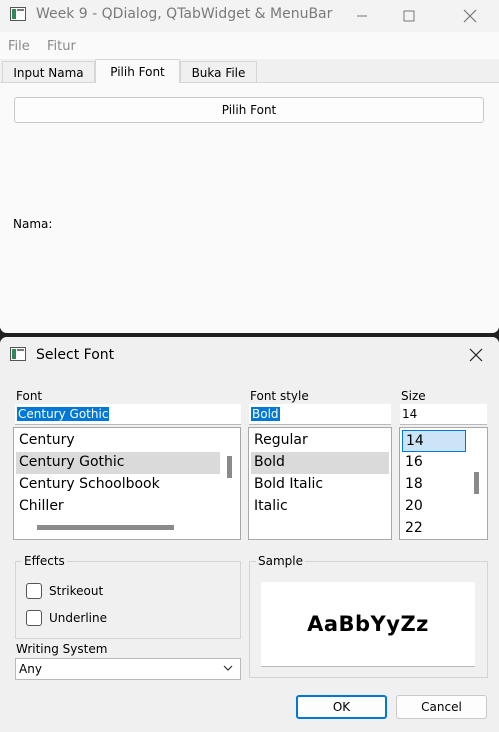  I want to click on tab-input-nama: Input Nama, so click(48, 72).